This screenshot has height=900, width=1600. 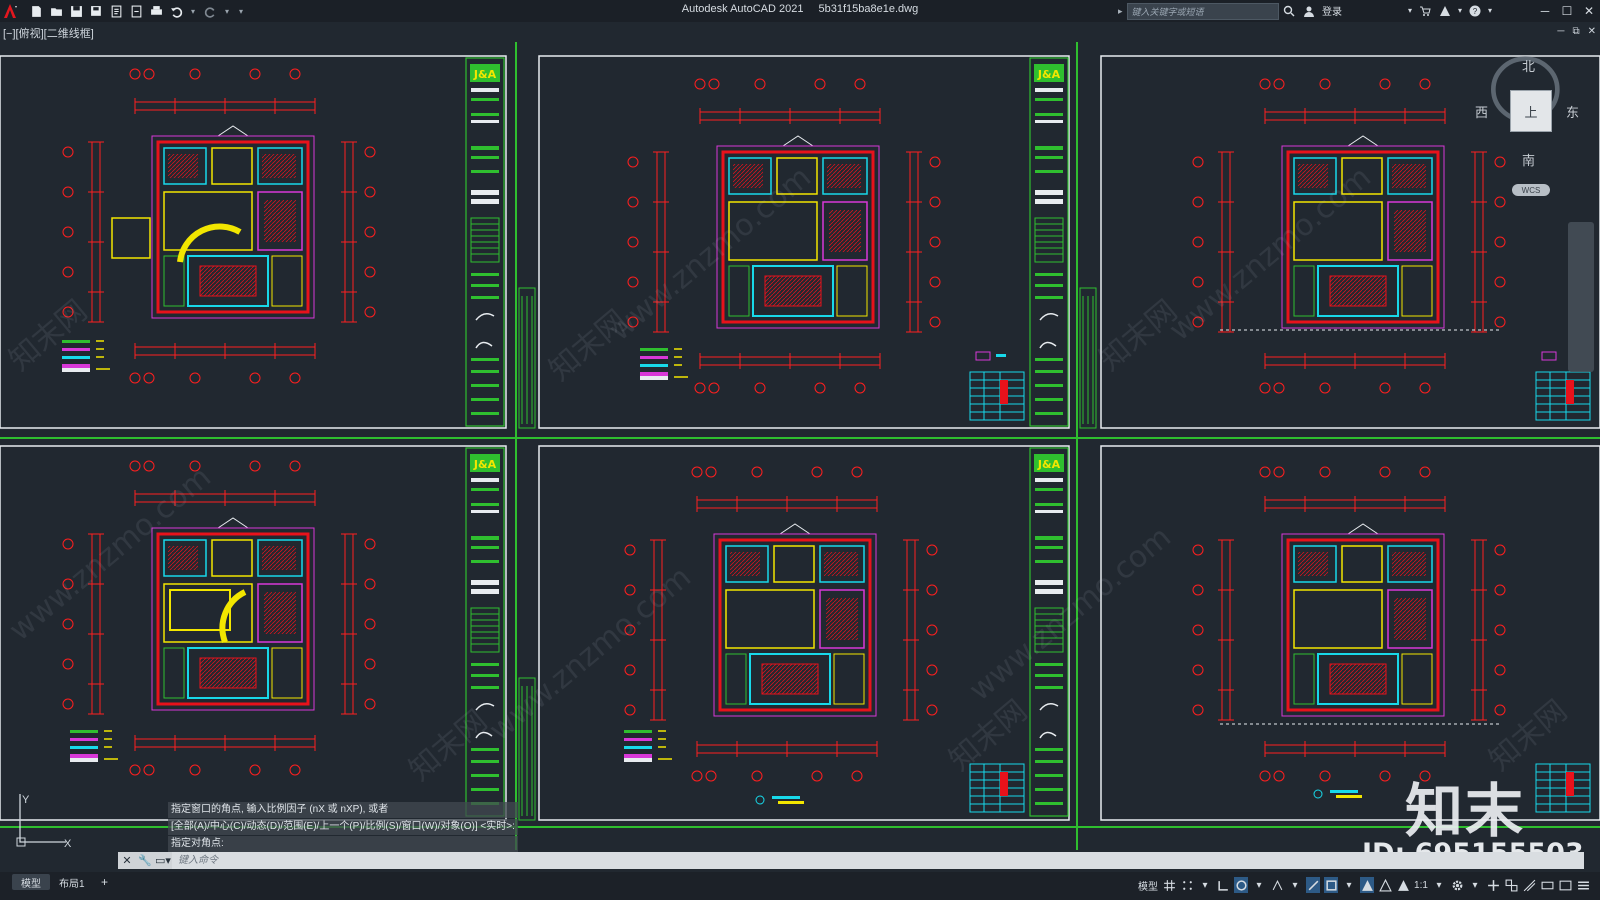 I want to click on grid-icon, so click(x=1169, y=885).